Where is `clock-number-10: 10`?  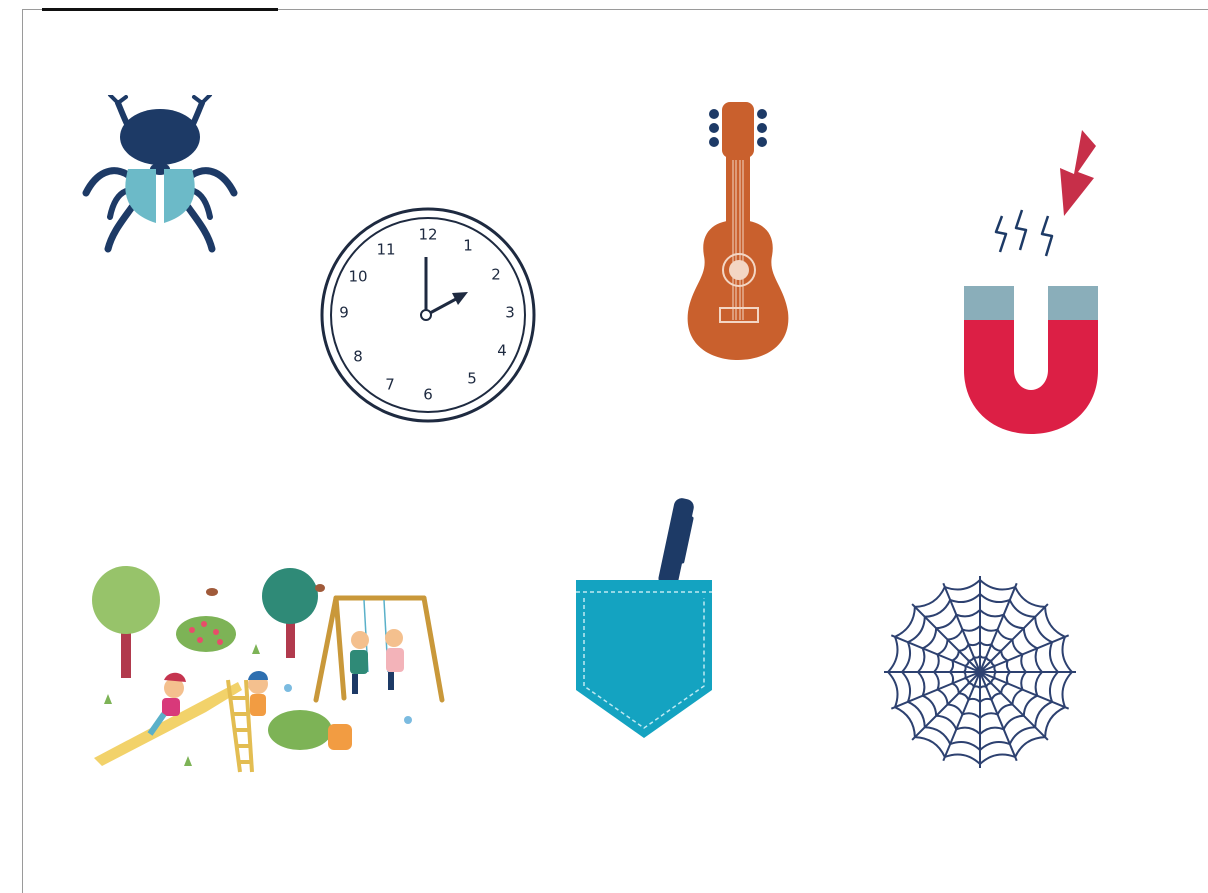 clock-number-10: 10 is located at coordinates (357, 277).